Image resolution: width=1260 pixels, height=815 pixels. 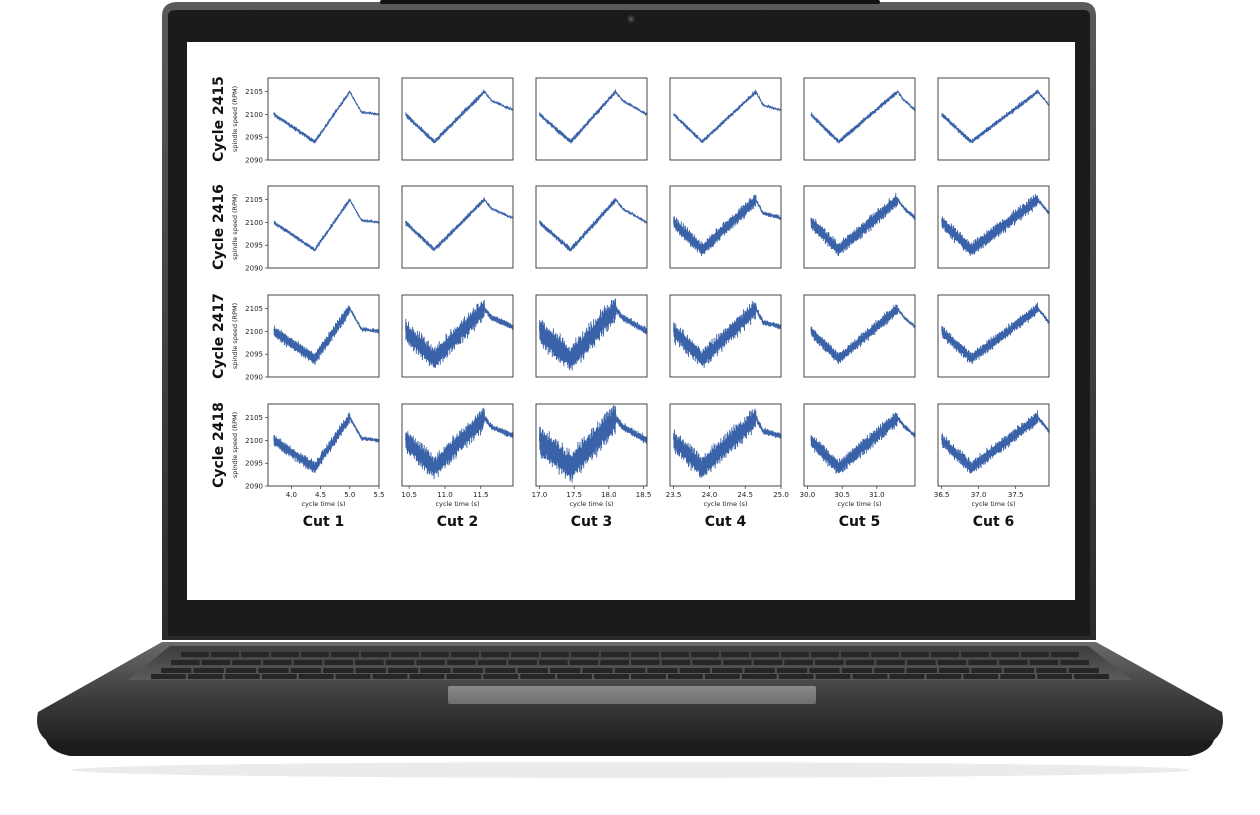 What do you see at coordinates (745, 495) in the screenshot?
I see `x-tick-label: 24.5` at bounding box center [745, 495].